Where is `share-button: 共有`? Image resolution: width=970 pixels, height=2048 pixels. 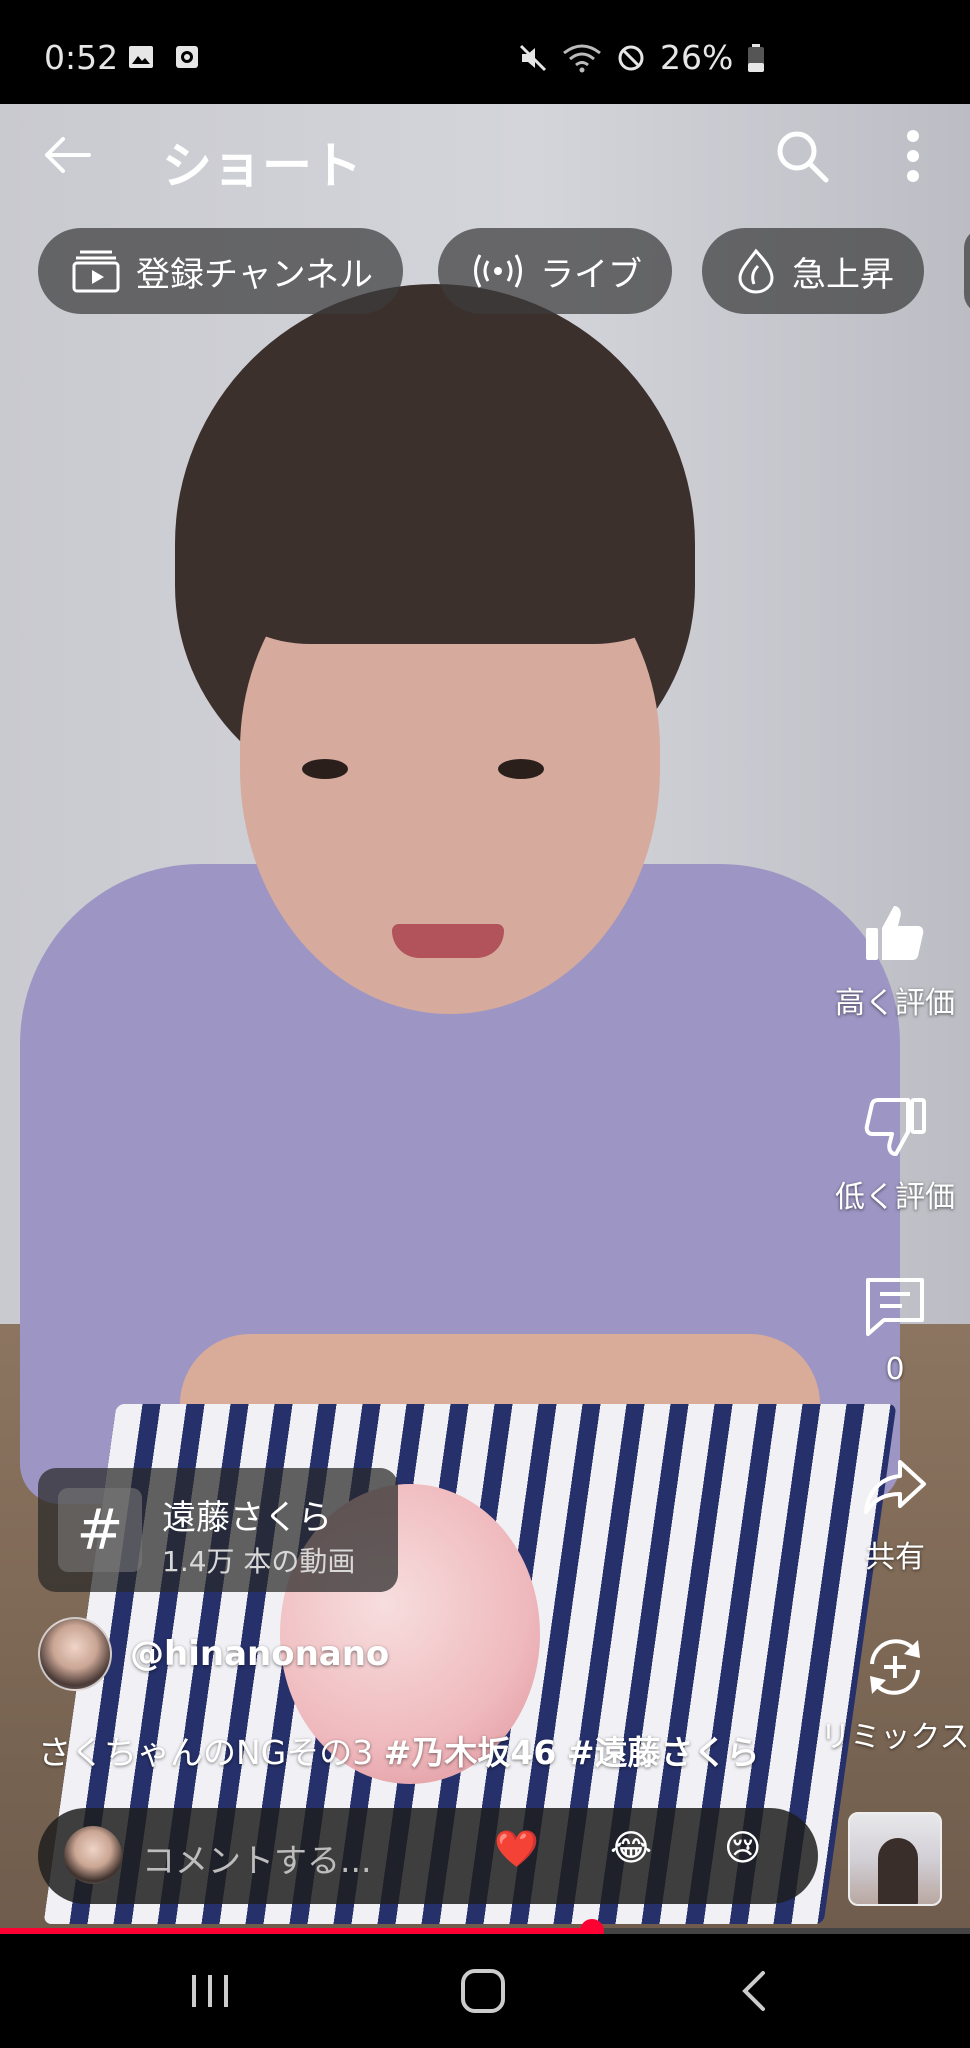 share-button: 共有 is located at coordinates (895, 1515).